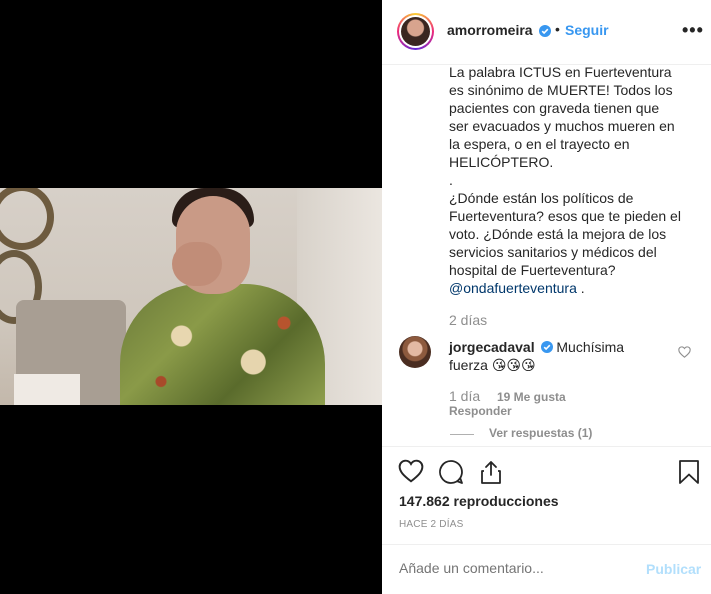 Image resolution: width=711 pixels, height=594 pixels. I want to click on caption-line: es sinónimo de MUERTE! Todos los, so click(561, 90).